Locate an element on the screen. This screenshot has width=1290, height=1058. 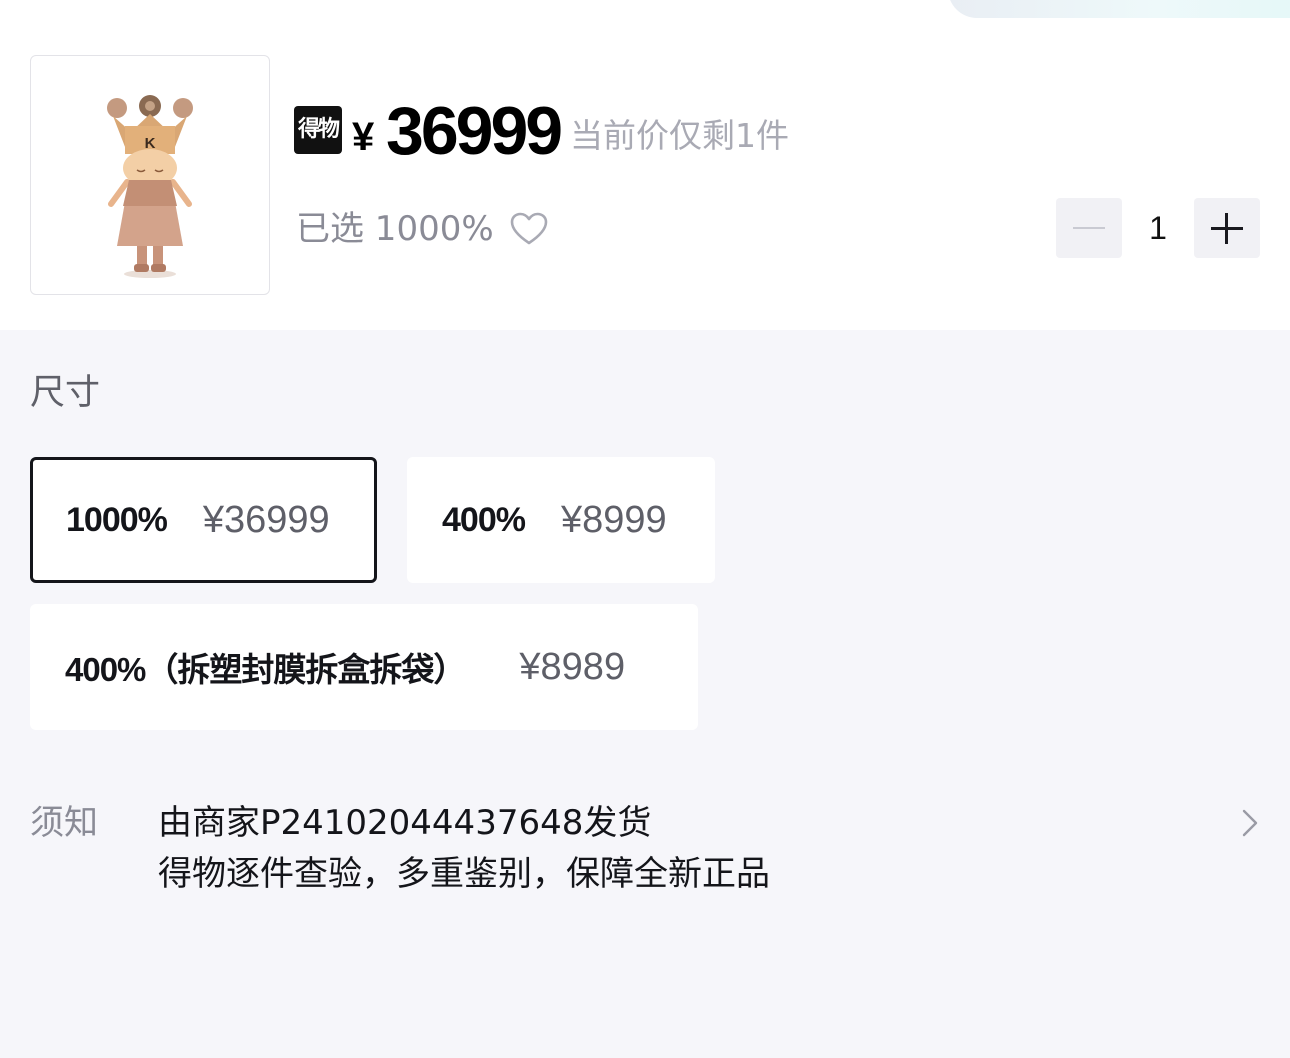
currency-symbol: ¥ is located at coordinates (363, 137).